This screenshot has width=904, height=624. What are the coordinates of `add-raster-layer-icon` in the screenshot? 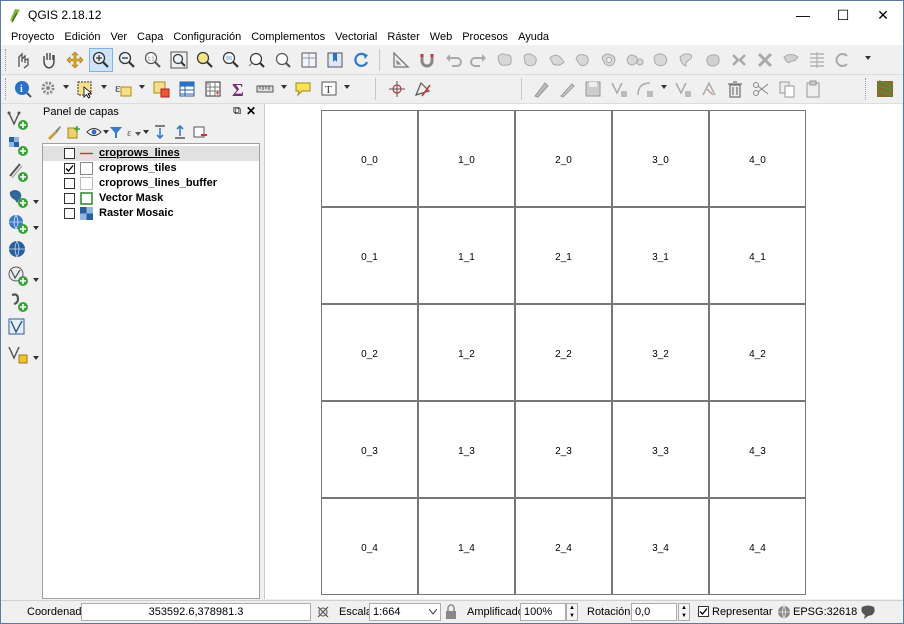 It's located at (18, 146).